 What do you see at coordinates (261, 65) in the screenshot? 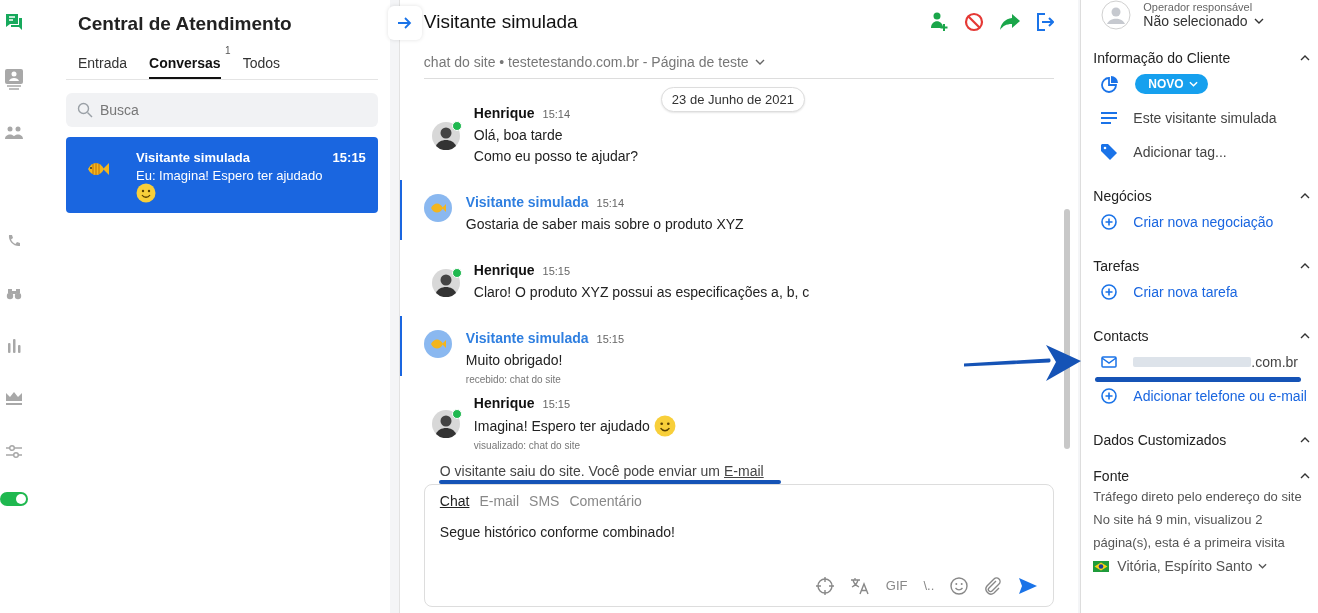
I see `inbox-tab: Todos` at bounding box center [261, 65].